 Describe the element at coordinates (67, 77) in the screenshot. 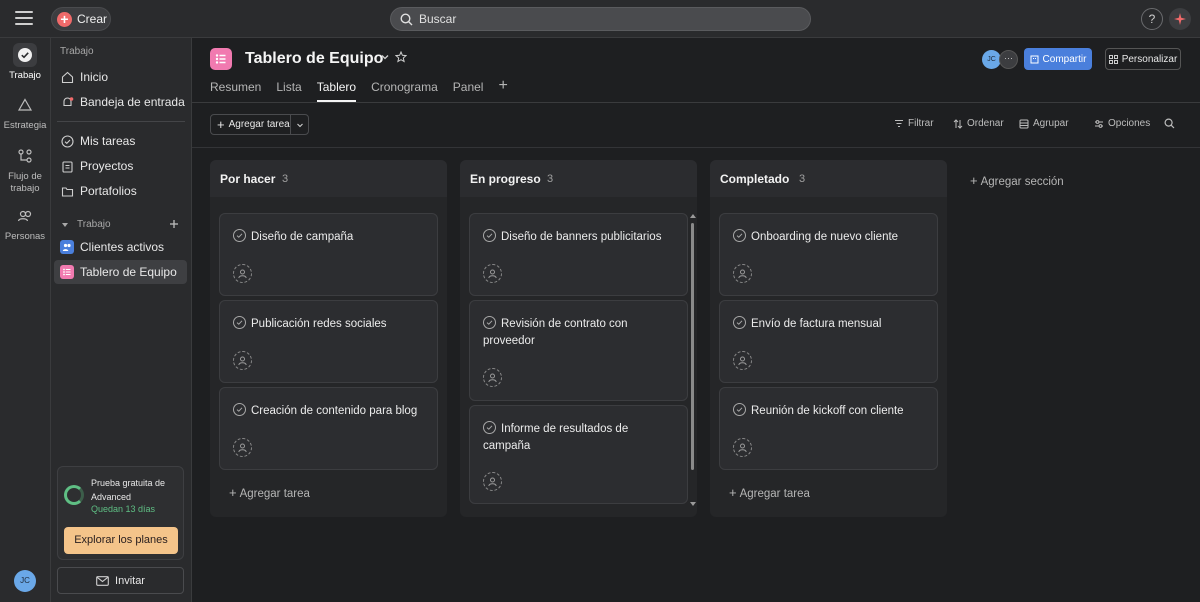

I see `home-icon` at that location.